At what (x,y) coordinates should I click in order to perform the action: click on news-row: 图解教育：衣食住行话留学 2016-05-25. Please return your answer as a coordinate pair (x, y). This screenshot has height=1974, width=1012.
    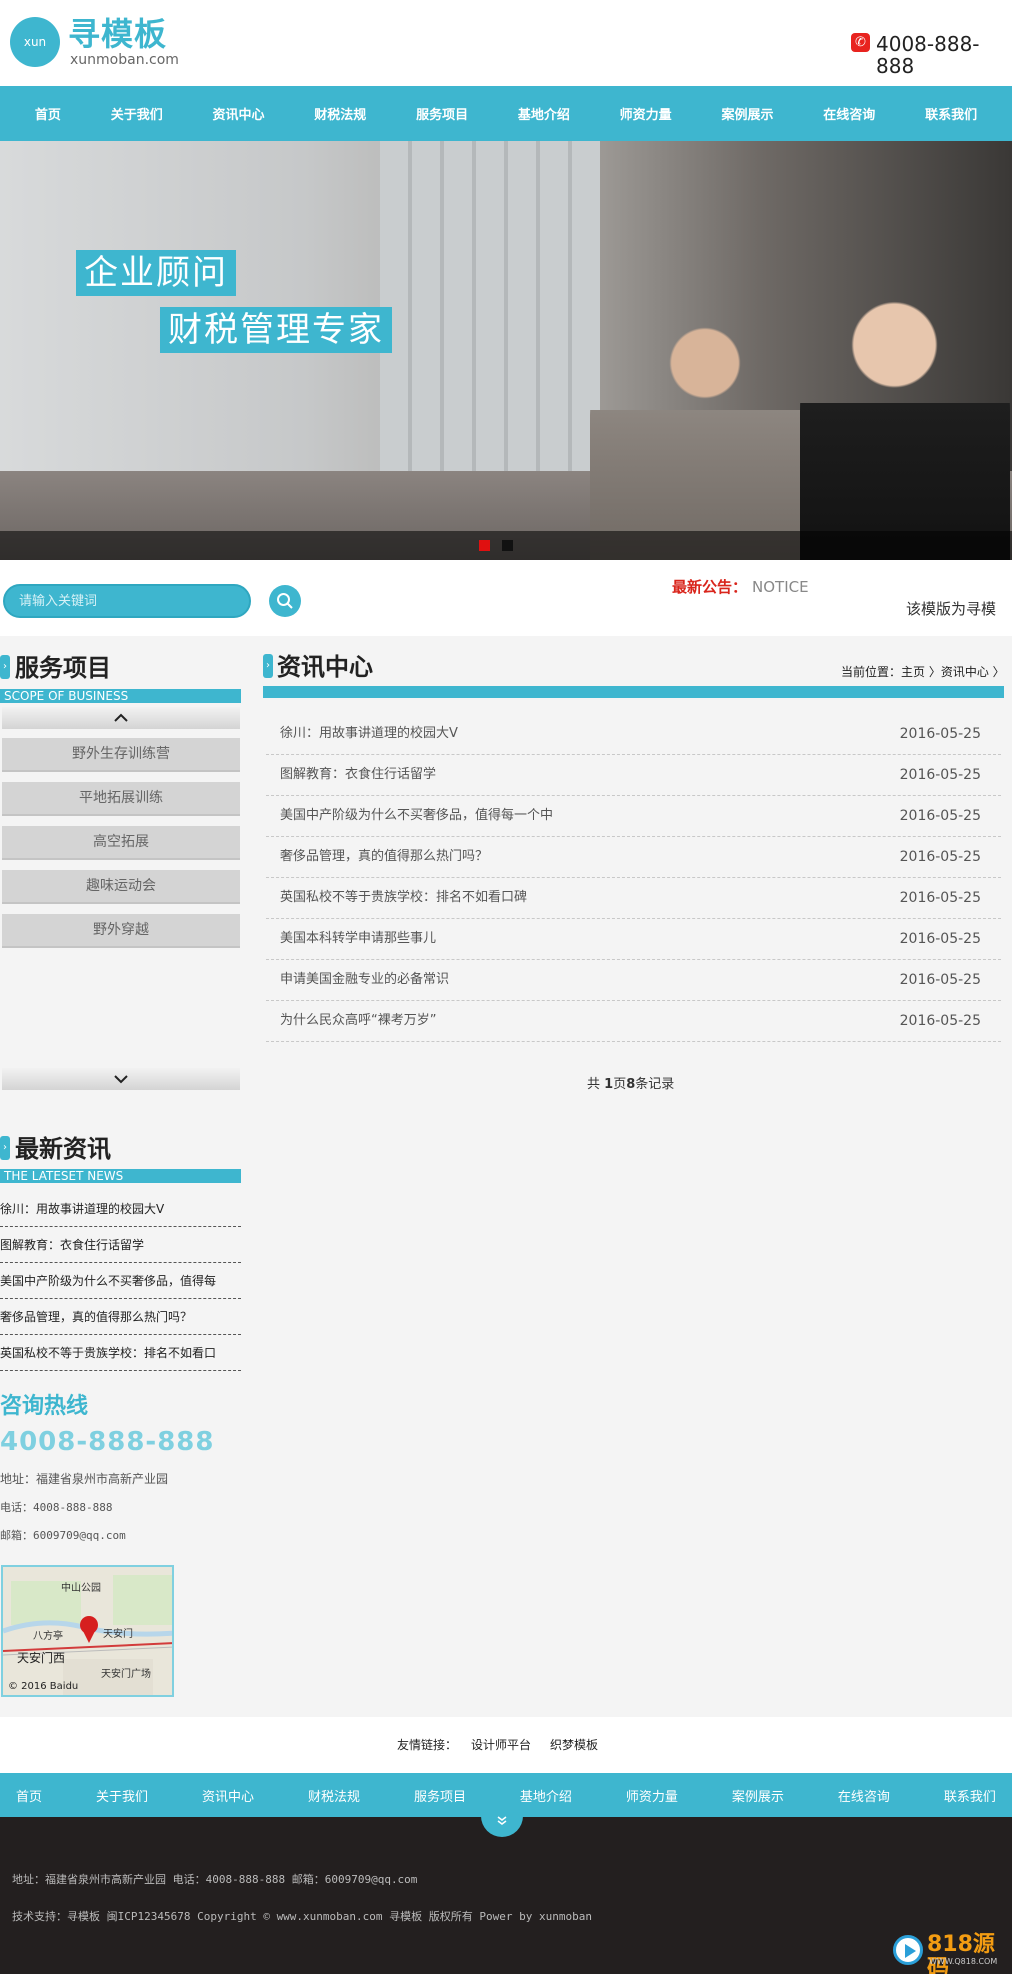
    Looking at the image, I should click on (633, 775).